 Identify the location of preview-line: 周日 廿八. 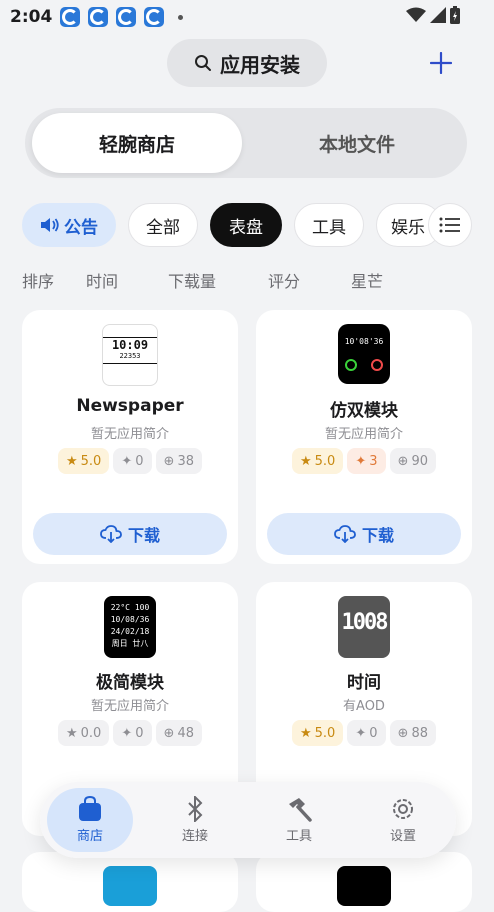
(130, 643).